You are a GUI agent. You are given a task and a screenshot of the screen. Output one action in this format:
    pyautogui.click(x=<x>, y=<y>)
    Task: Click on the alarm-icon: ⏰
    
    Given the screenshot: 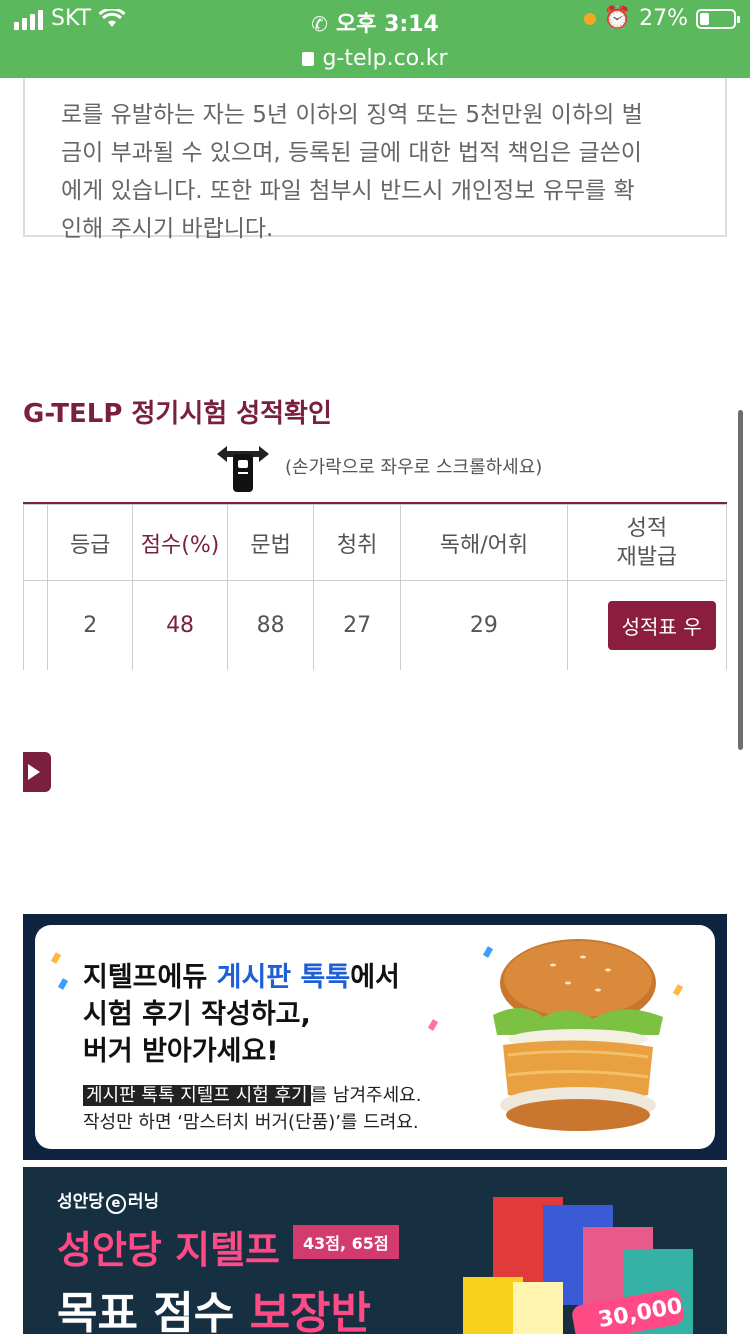 What is the action you would take?
    pyautogui.click(x=617, y=18)
    